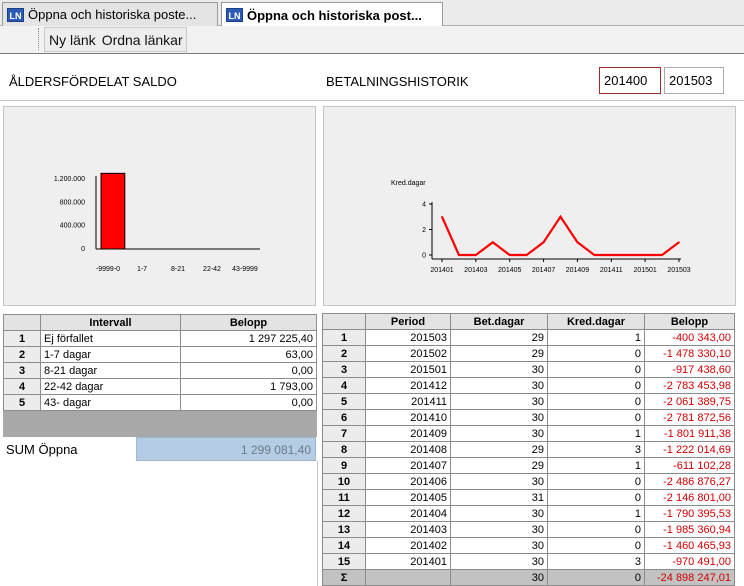 The height and width of the screenshot is (586, 744). I want to click on period-cell: 201406, so click(408, 481).